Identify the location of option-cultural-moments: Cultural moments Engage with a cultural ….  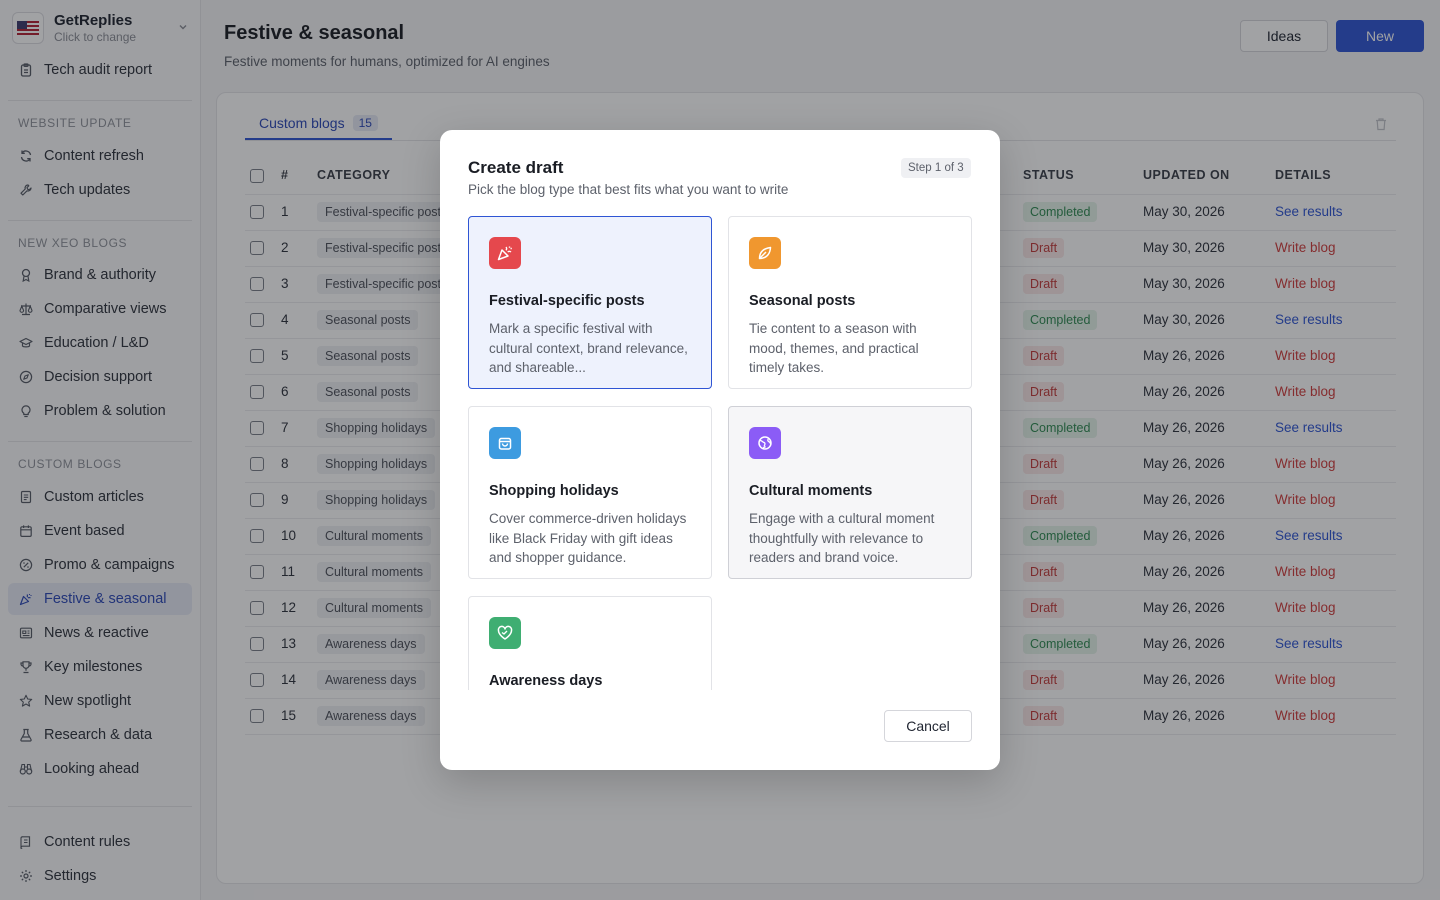
(850, 492).